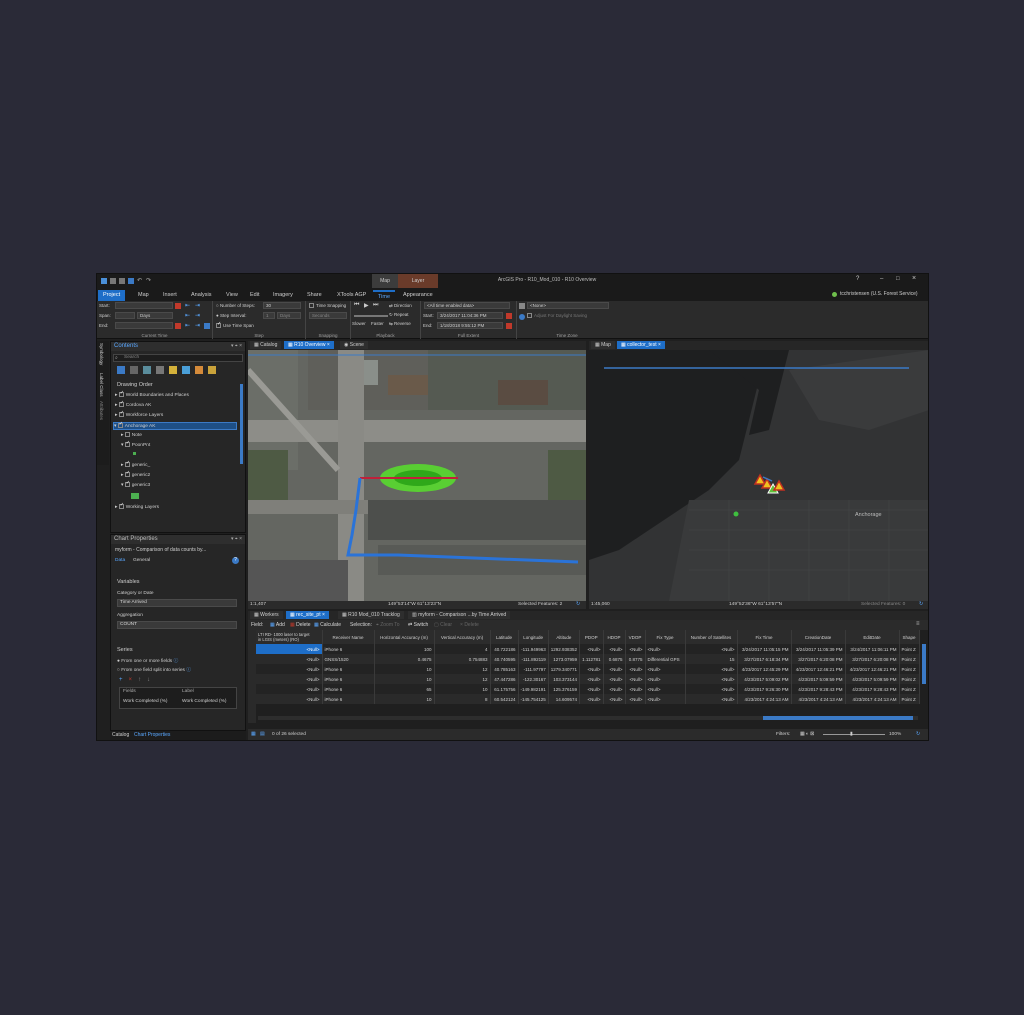 This screenshot has height=1015, width=1024. I want to click on table-tab-workers: ▦ Workers, so click(266, 615).